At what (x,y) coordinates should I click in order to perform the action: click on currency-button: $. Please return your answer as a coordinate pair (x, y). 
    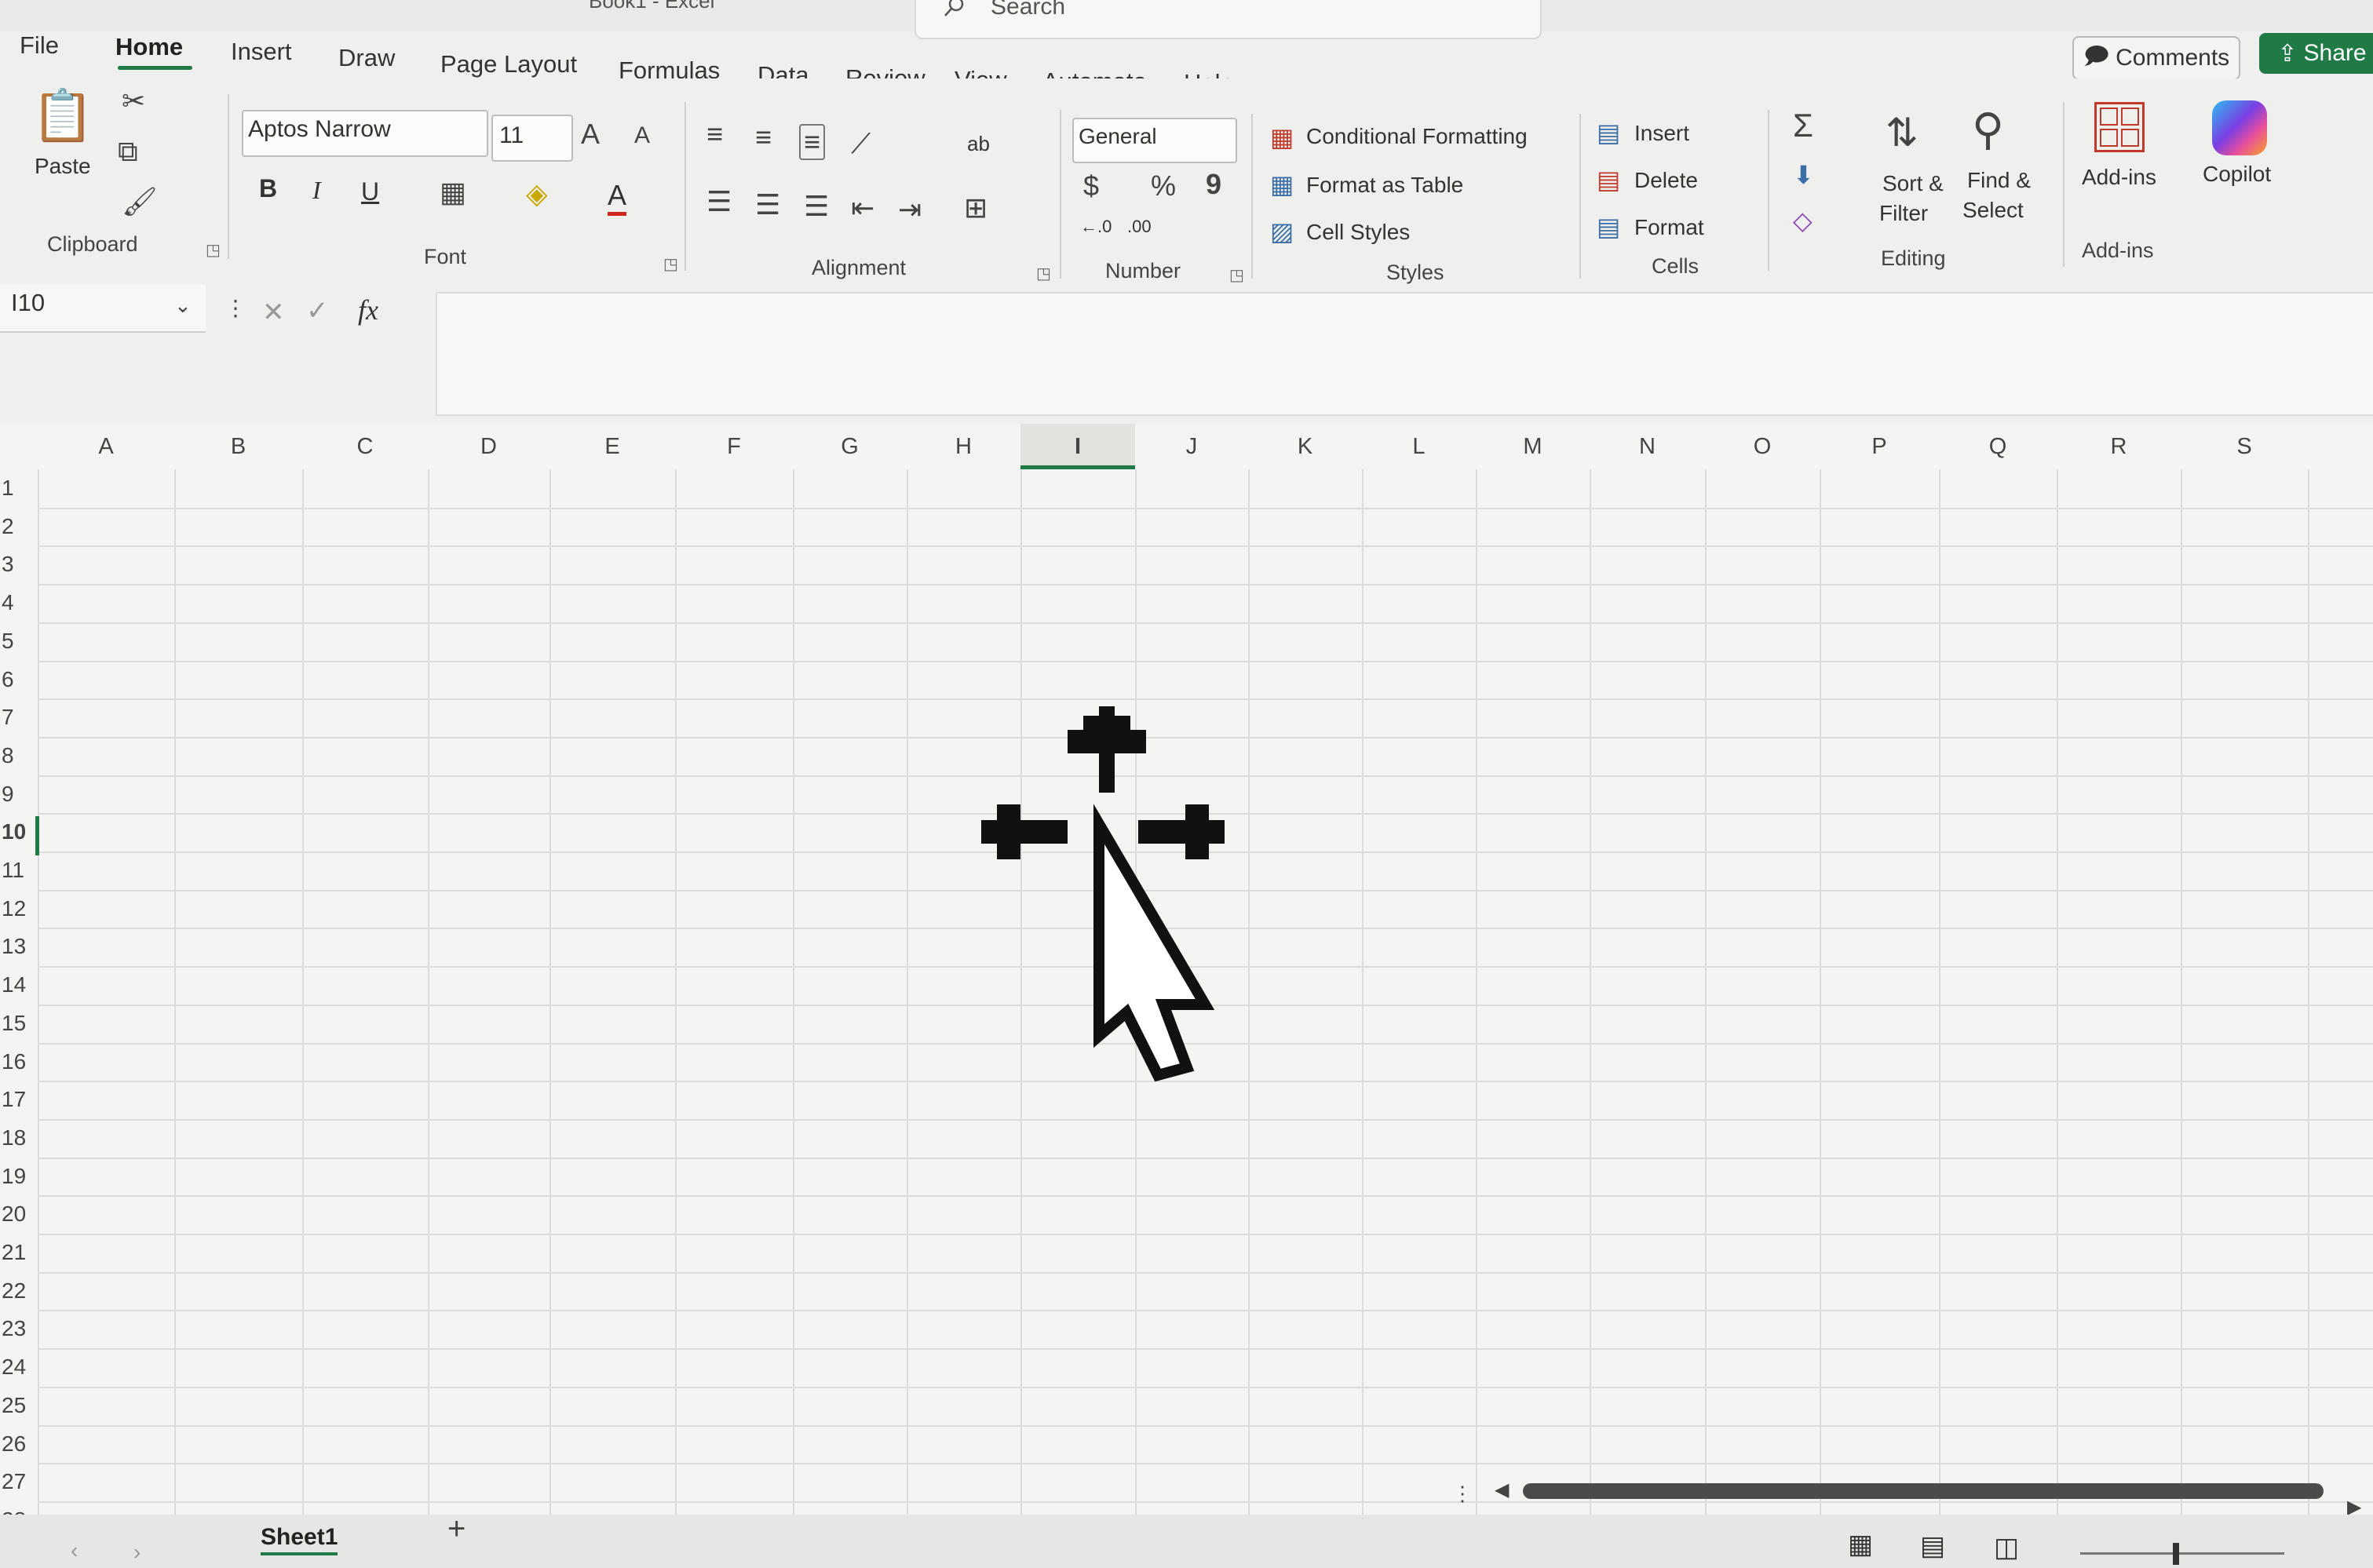
    Looking at the image, I should click on (1091, 186).